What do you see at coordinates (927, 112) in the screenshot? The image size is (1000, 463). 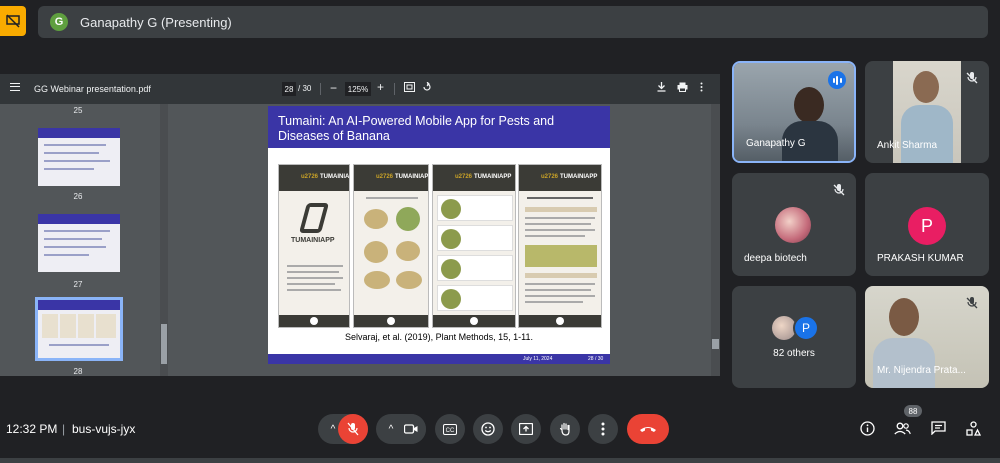 I see `participant-tile: Ankit Sharma` at bounding box center [927, 112].